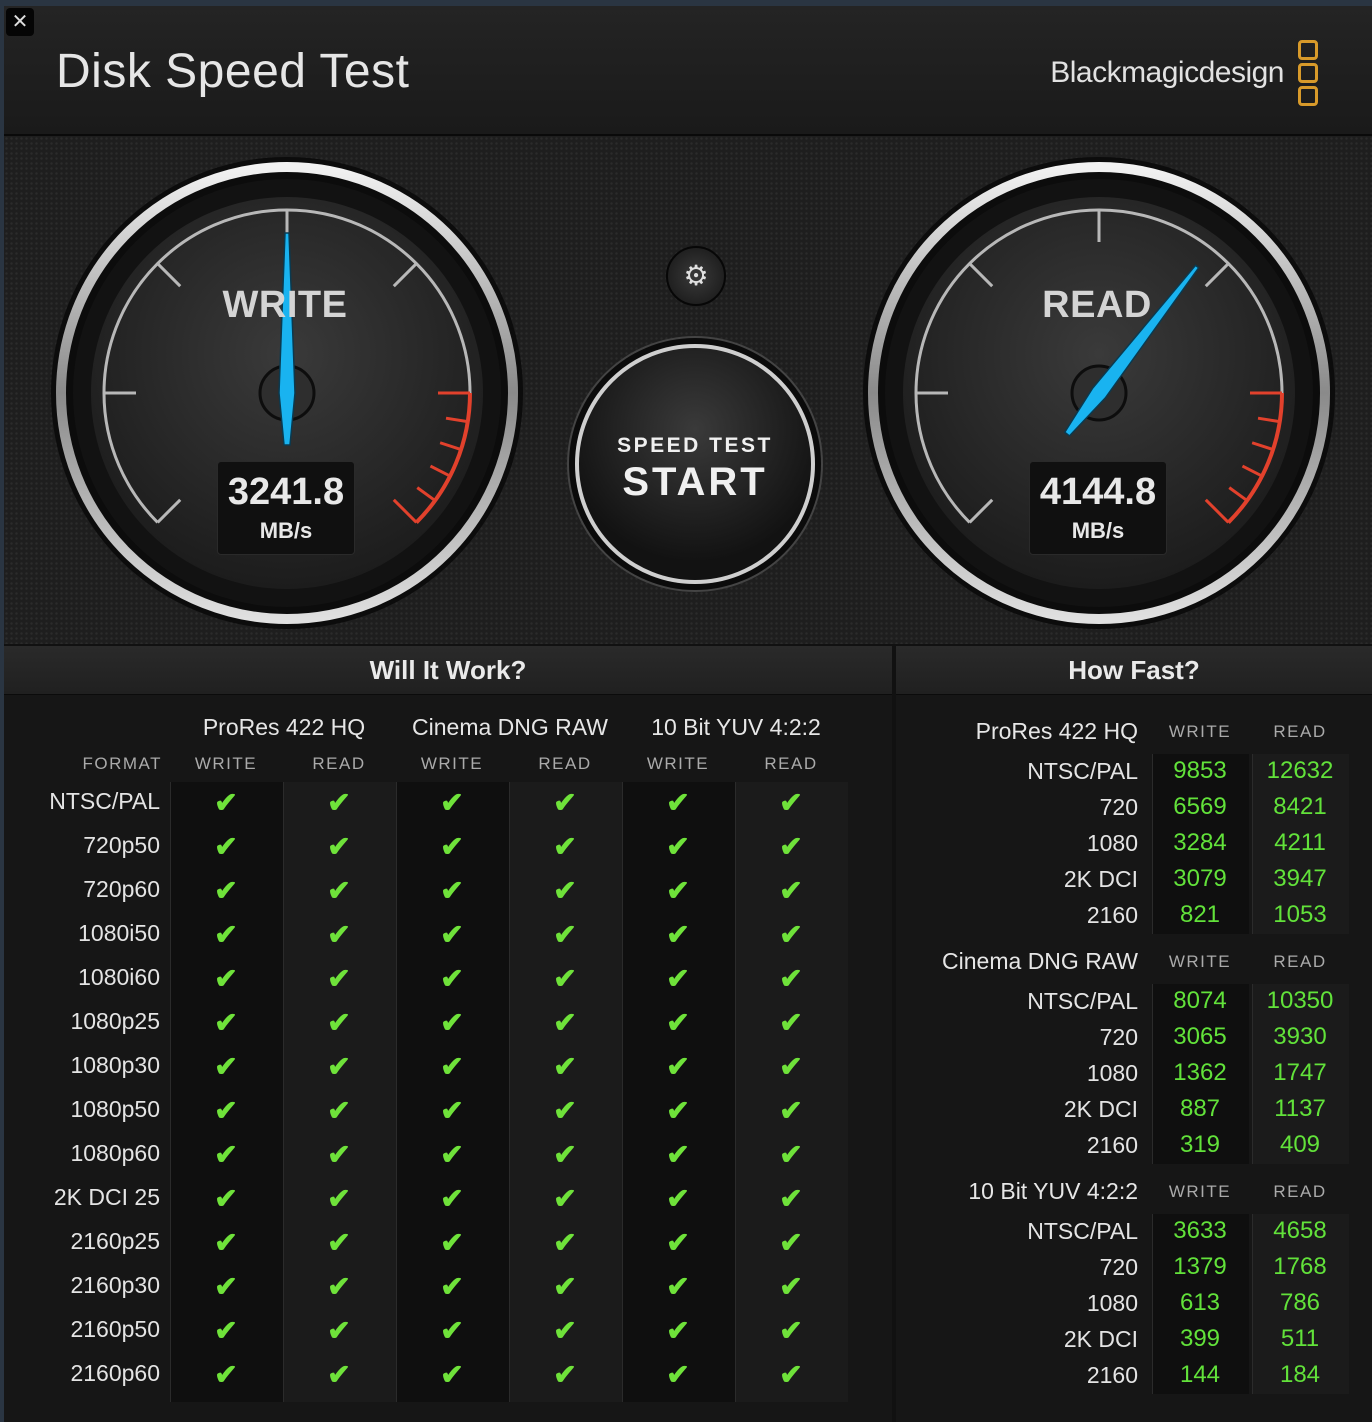 This screenshot has height=1422, width=1372. What do you see at coordinates (1200, 806) in the screenshot?
I see `write-fps-value: 6569` at bounding box center [1200, 806].